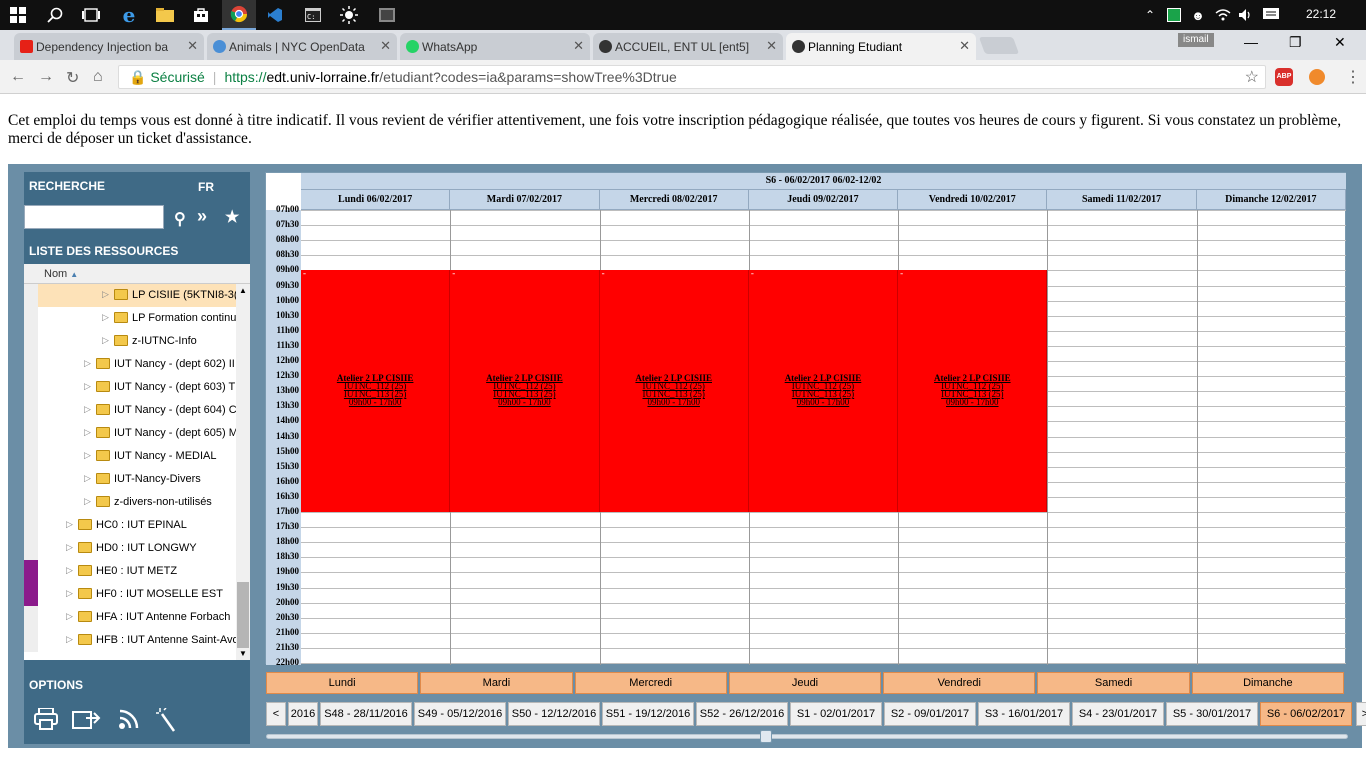  Describe the element at coordinates (130, 479) in the screenshot. I see `tree-item: ▷ IUT-Nancy-Divers` at that location.